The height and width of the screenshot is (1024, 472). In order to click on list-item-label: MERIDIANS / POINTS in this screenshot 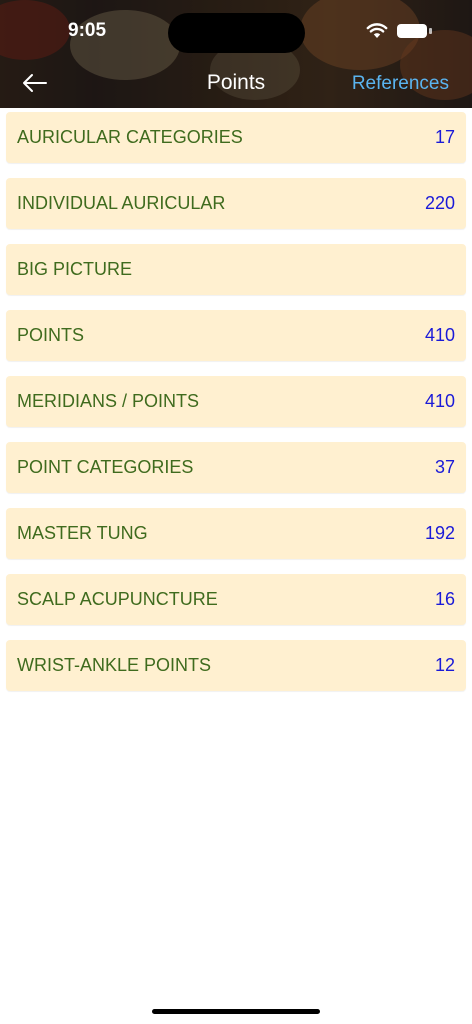, I will do `click(108, 401)`.